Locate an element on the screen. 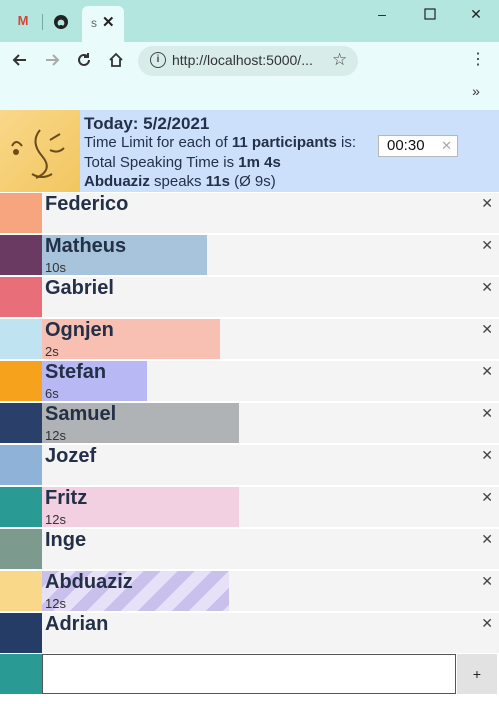 The image size is (499, 704). minimize-icon: – is located at coordinates (382, 14).